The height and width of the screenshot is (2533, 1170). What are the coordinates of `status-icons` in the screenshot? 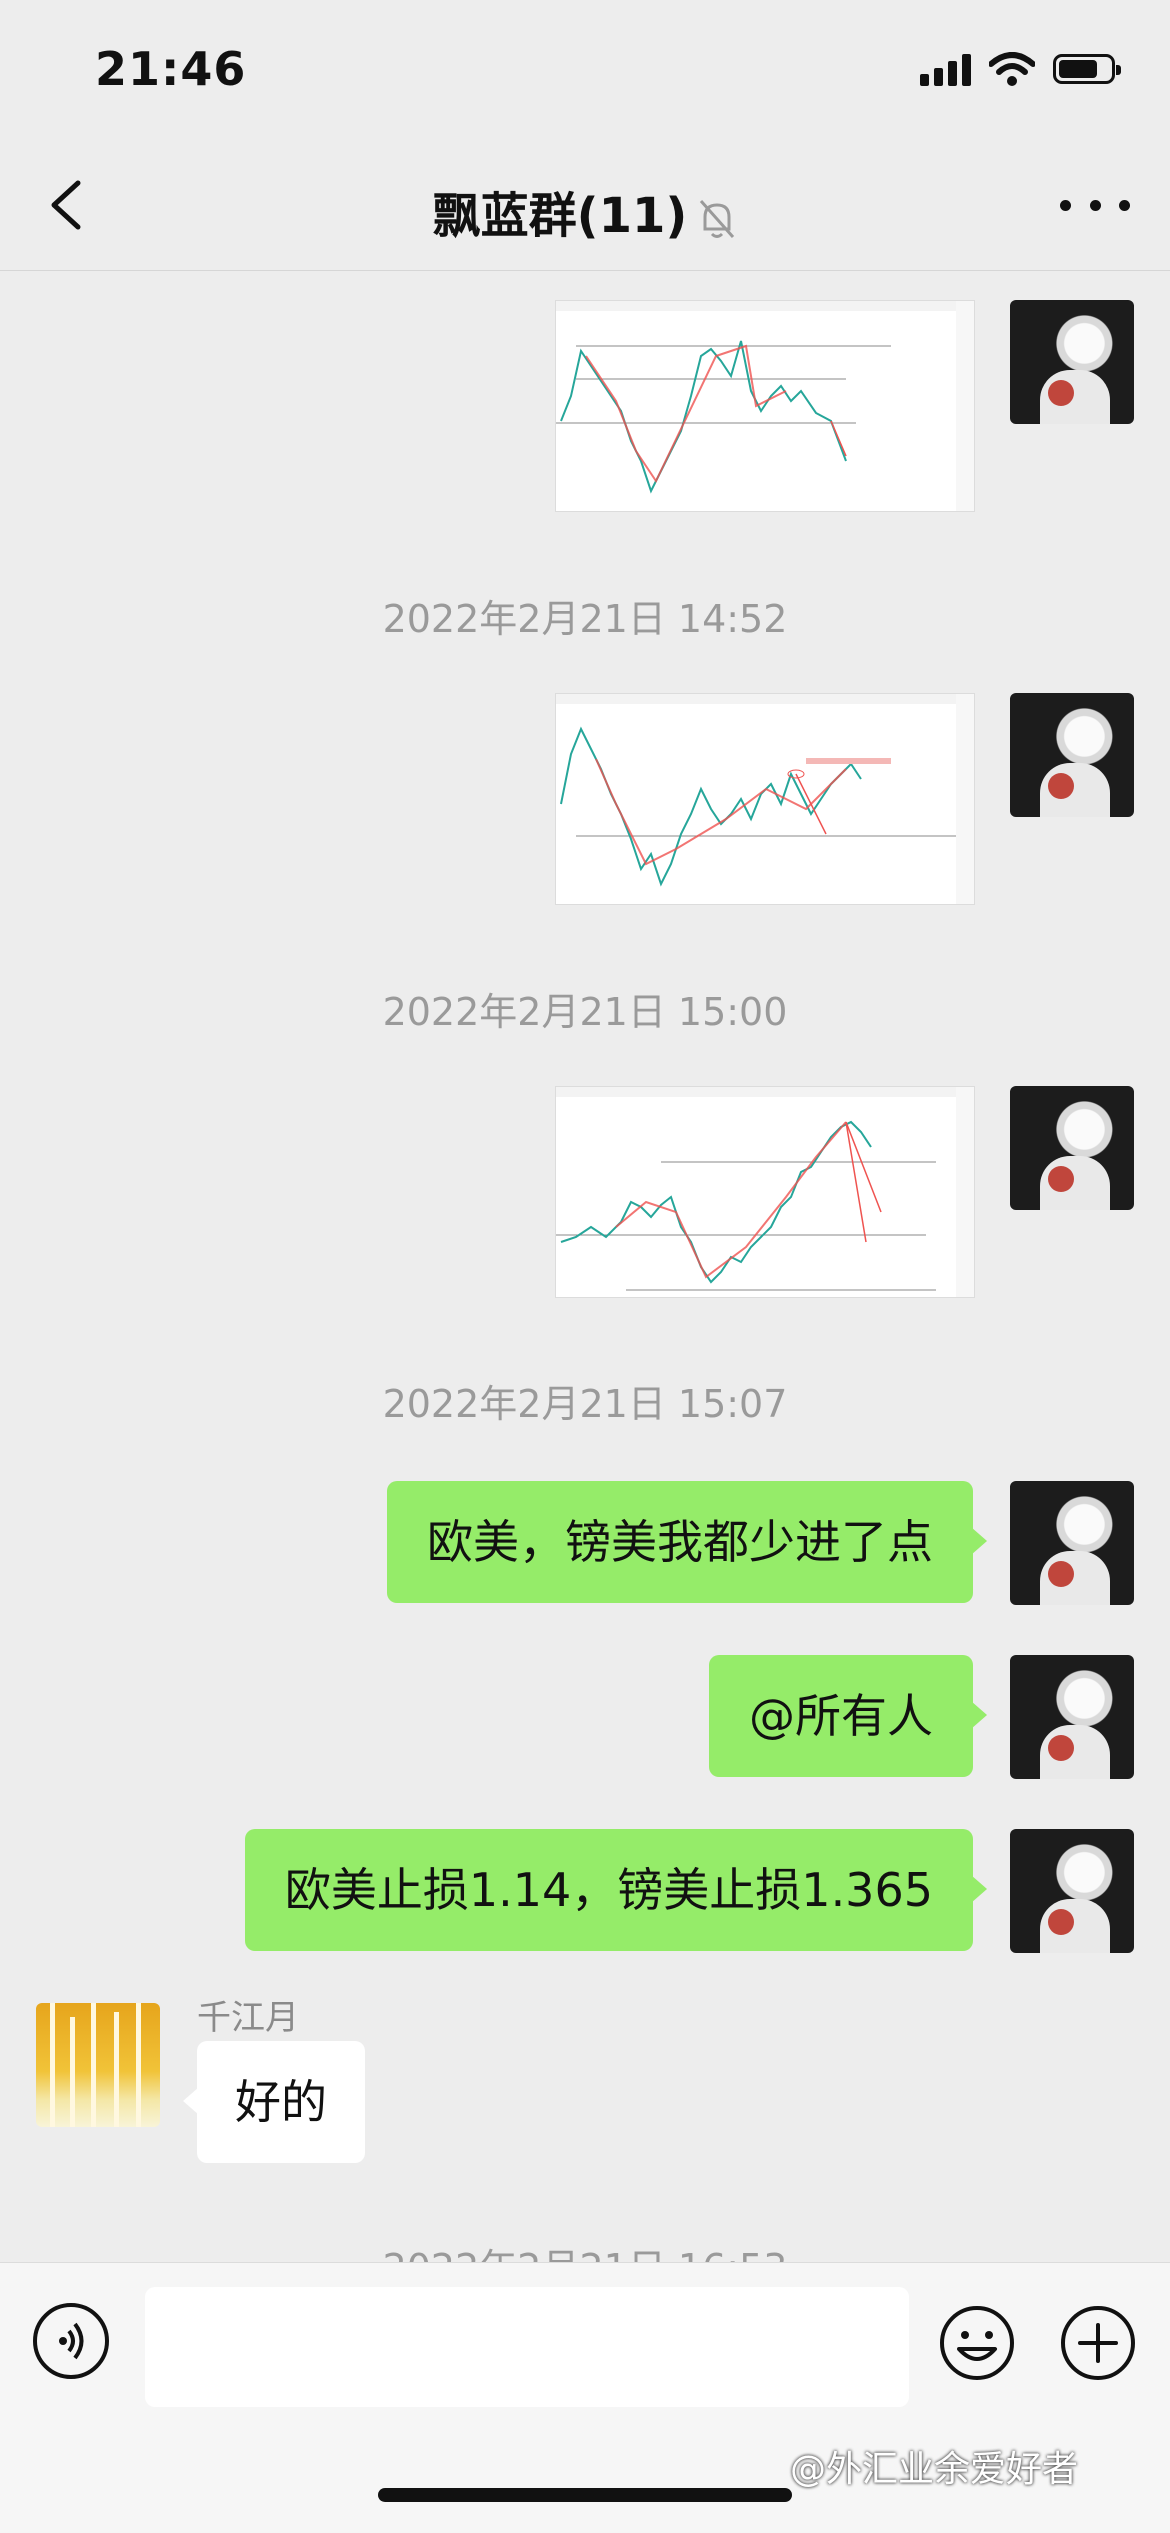 It's located at (1020, 69).